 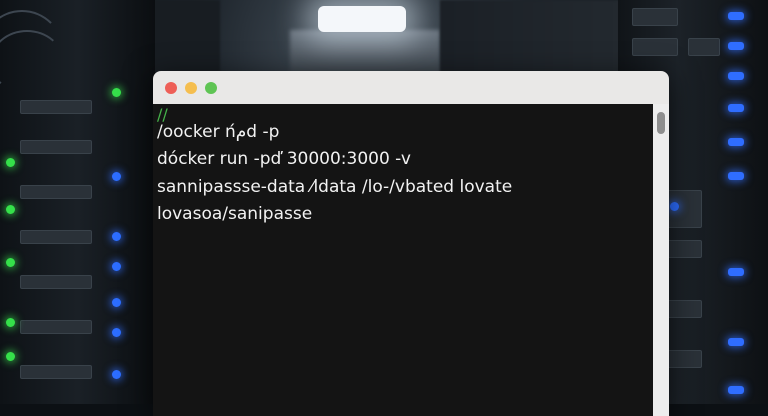 I want to click on scroll-thumb, so click(x=661, y=123).